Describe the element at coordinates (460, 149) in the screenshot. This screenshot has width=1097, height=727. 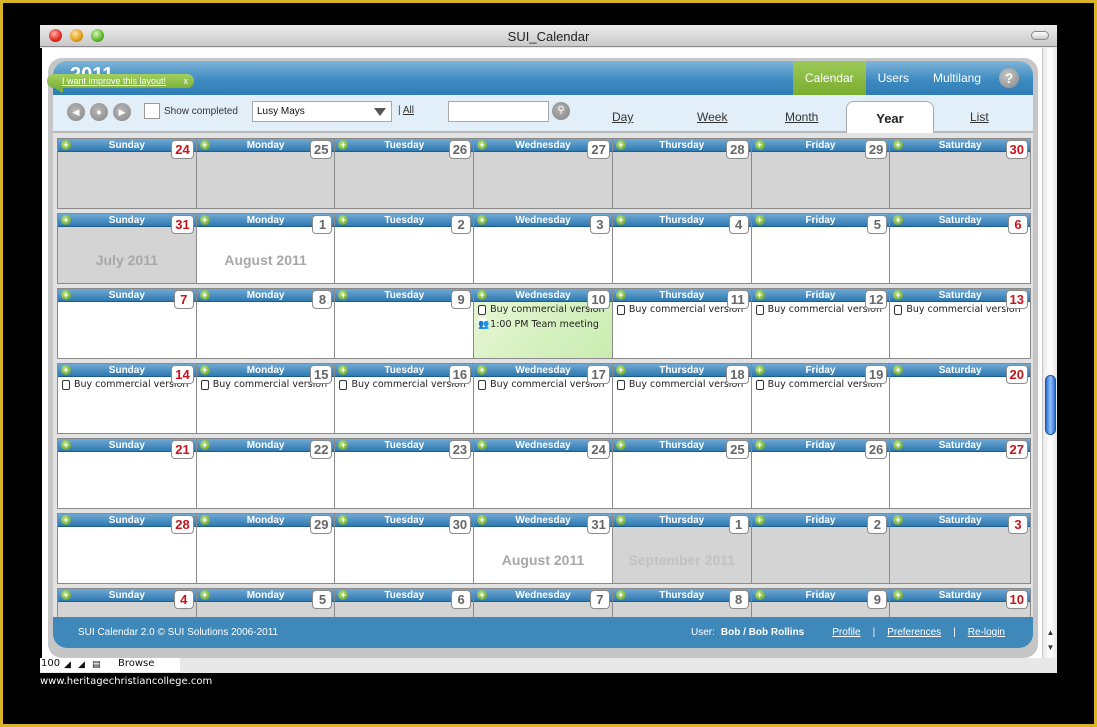
I see `day-number: 26` at that location.